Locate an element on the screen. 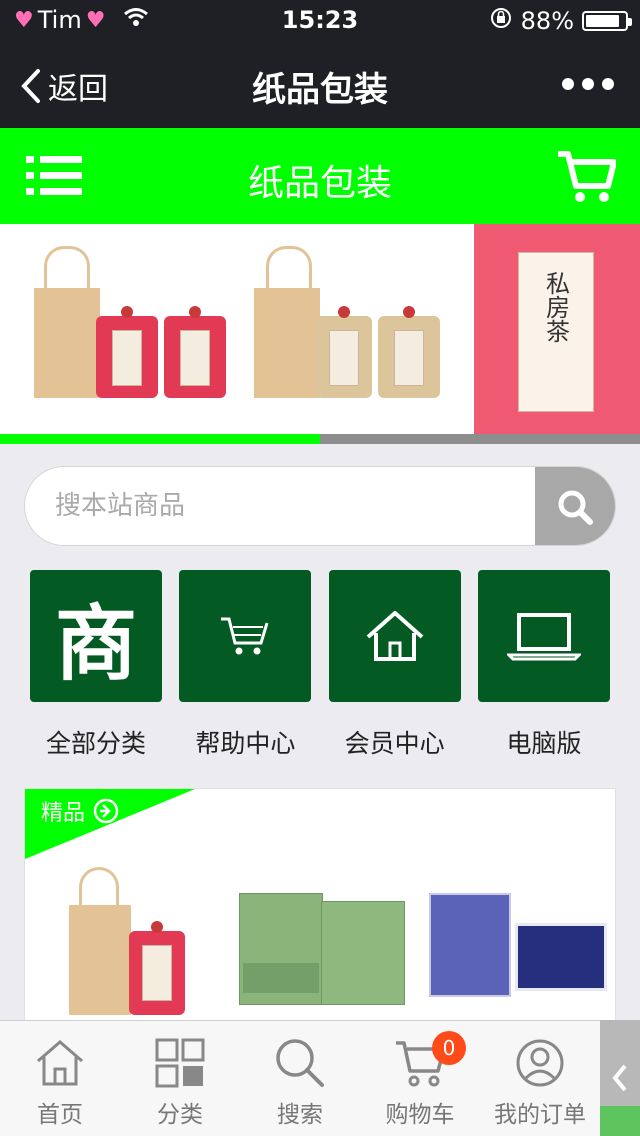  shortcut-member-center: 会员中心 is located at coordinates (394, 665).